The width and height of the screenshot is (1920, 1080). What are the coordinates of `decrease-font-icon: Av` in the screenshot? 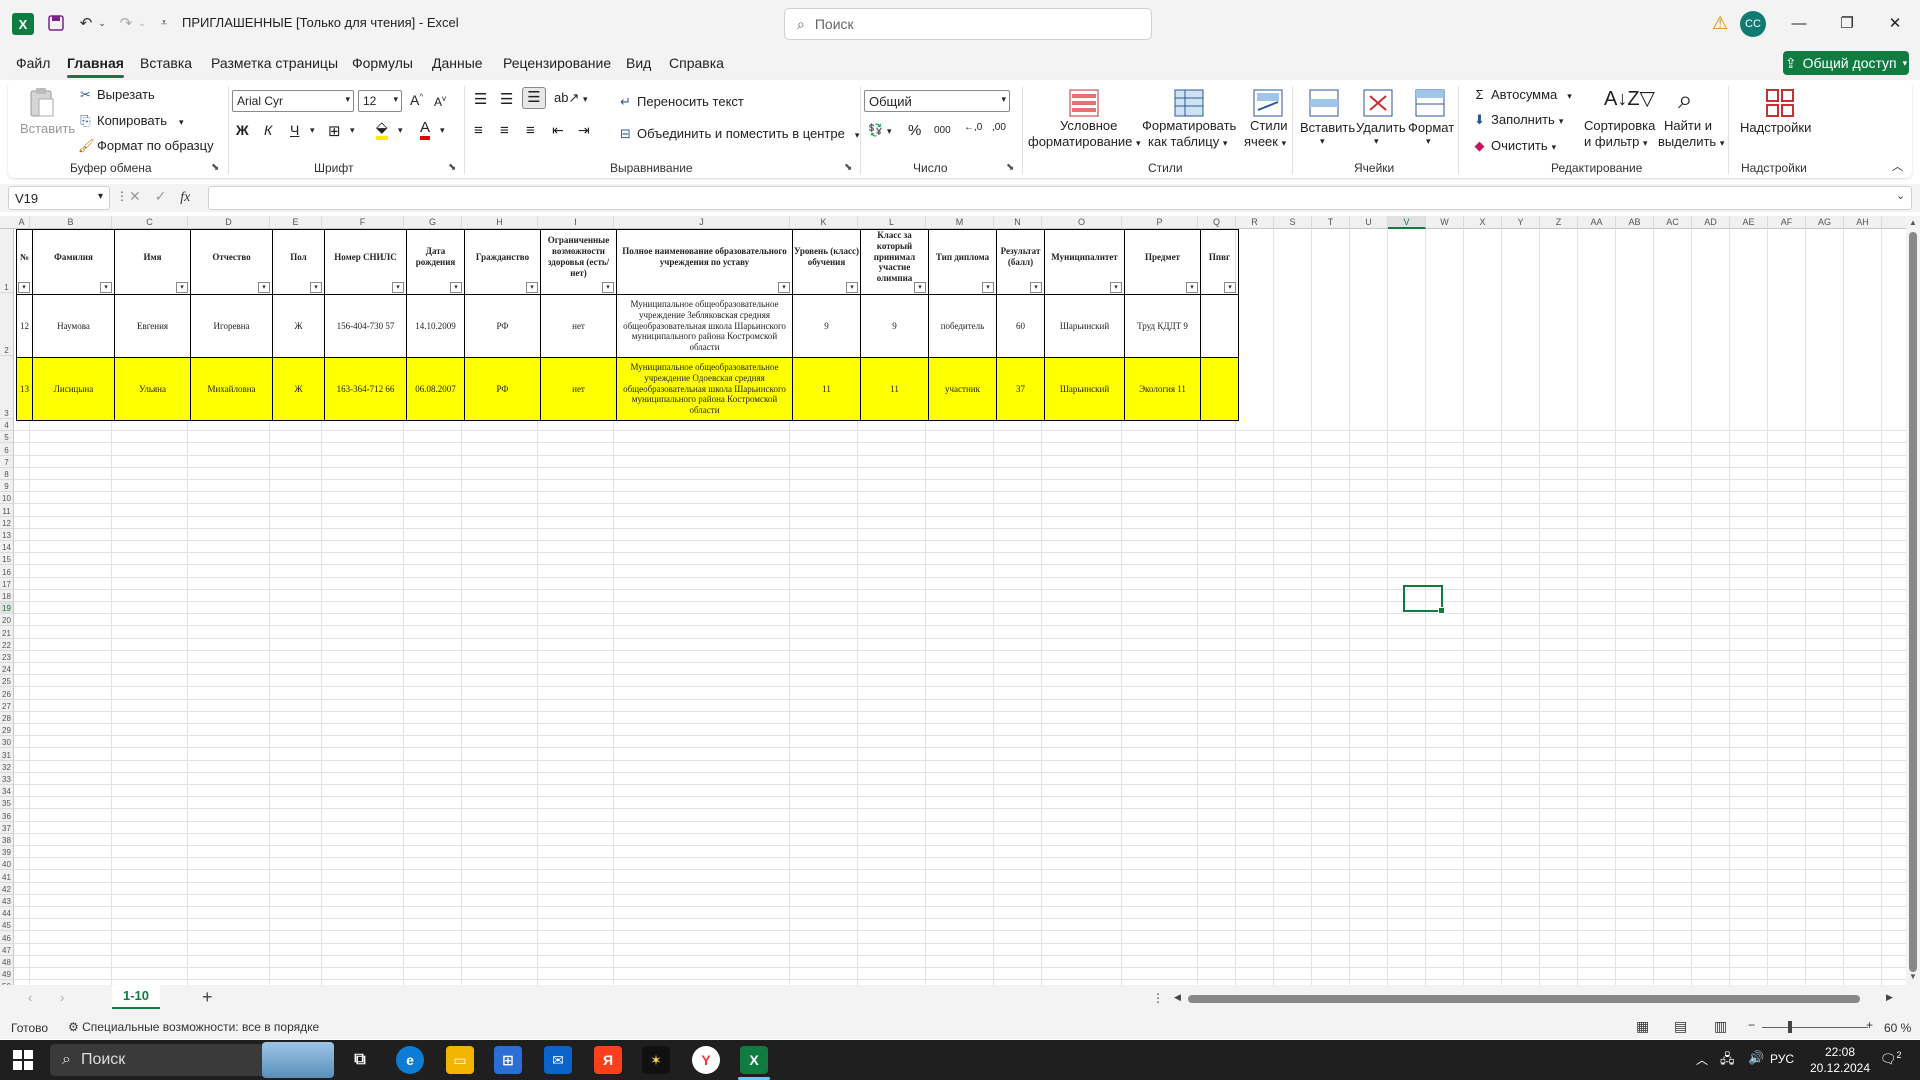 It's located at (440, 101).